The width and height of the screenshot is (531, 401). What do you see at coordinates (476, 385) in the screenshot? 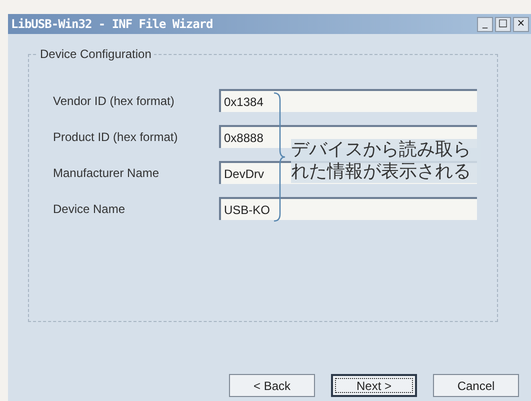
I see `wizard-button: Cancel` at bounding box center [476, 385].